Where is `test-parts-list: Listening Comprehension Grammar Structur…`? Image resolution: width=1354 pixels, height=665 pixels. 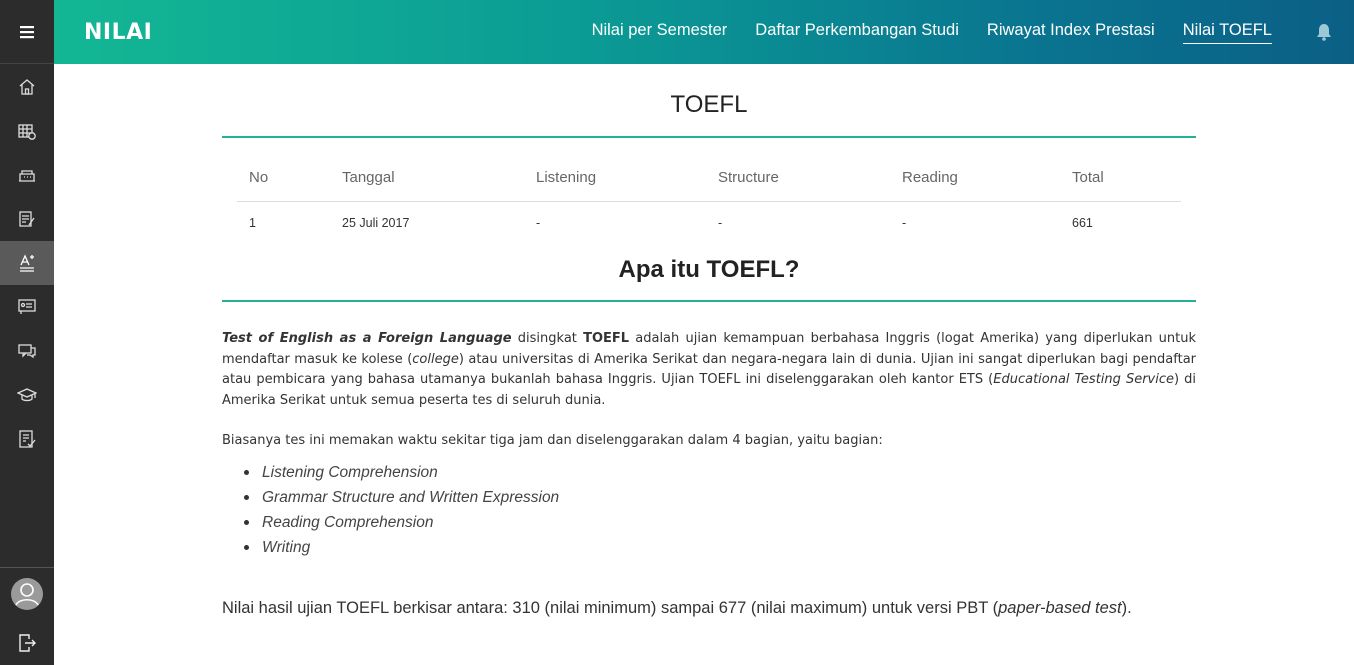 test-parts-list: Listening Comprehension Grammar Structur… is located at coordinates (720, 510).